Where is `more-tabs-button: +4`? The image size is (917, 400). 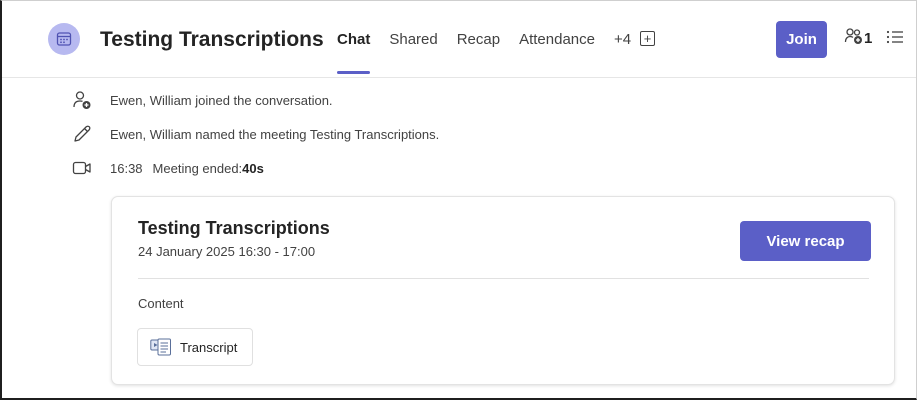 more-tabs-button: +4 is located at coordinates (622, 39).